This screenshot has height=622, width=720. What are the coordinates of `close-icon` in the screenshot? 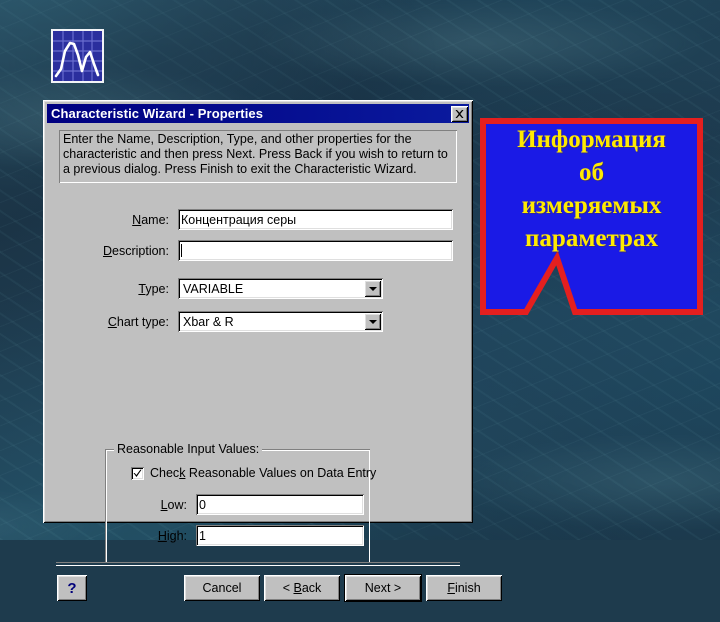 It's located at (459, 113).